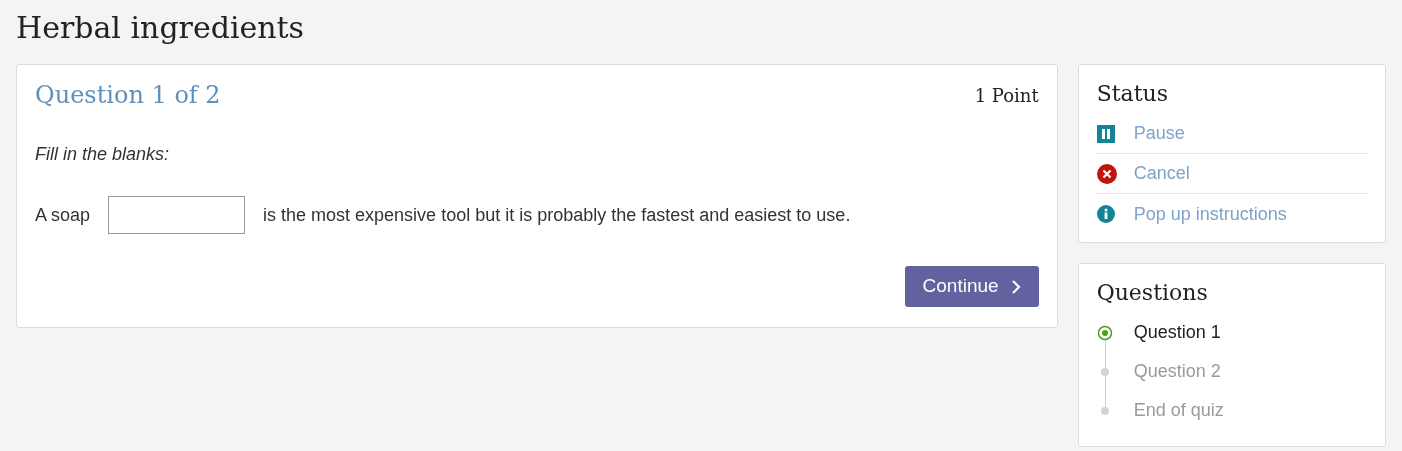 This screenshot has width=1402, height=451. What do you see at coordinates (1105, 214) in the screenshot?
I see `info-icon` at bounding box center [1105, 214].